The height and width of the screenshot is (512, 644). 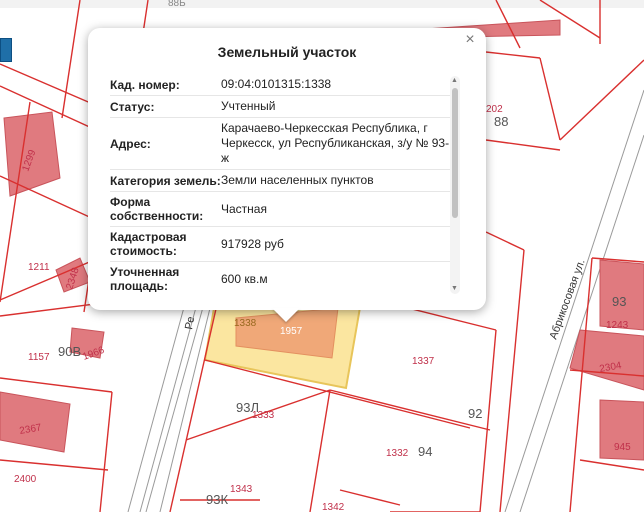 I want to click on field-value: 09:04:0101315:1338, so click(x=276, y=84).